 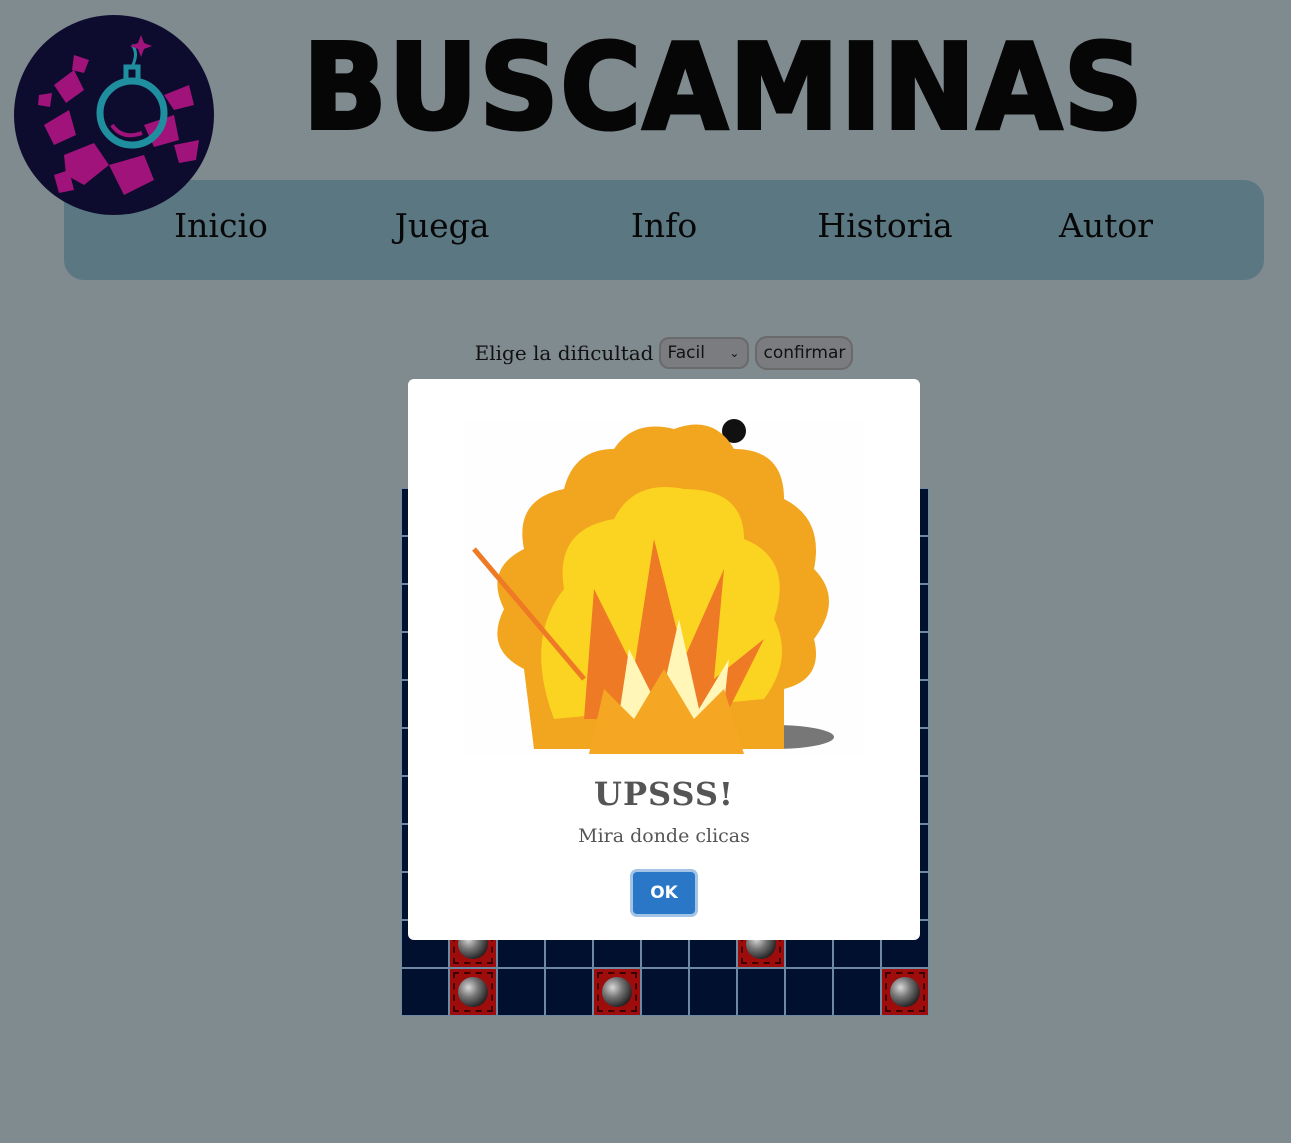 I want to click on ok-button: OK, so click(x=664, y=893).